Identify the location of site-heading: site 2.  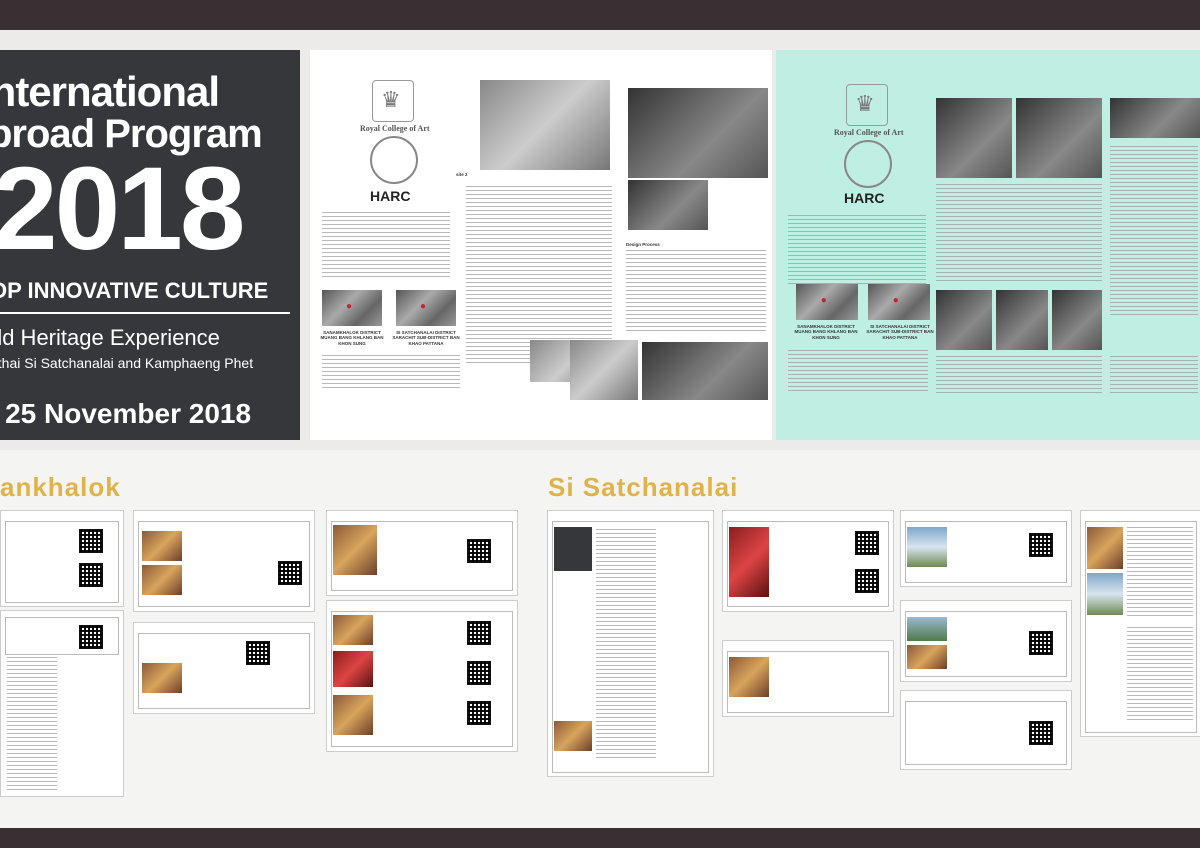
(462, 174).